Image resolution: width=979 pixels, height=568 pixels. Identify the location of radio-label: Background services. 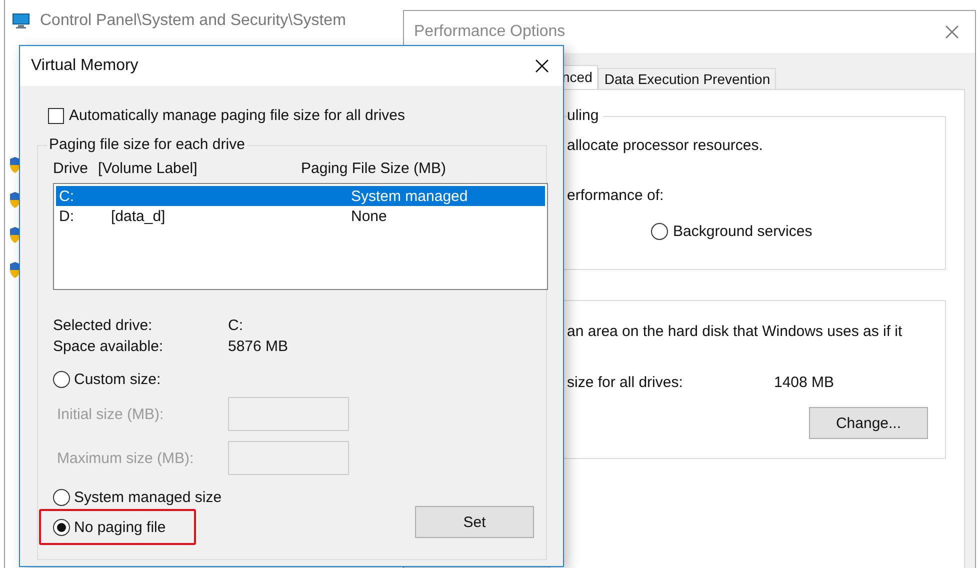
(742, 231).